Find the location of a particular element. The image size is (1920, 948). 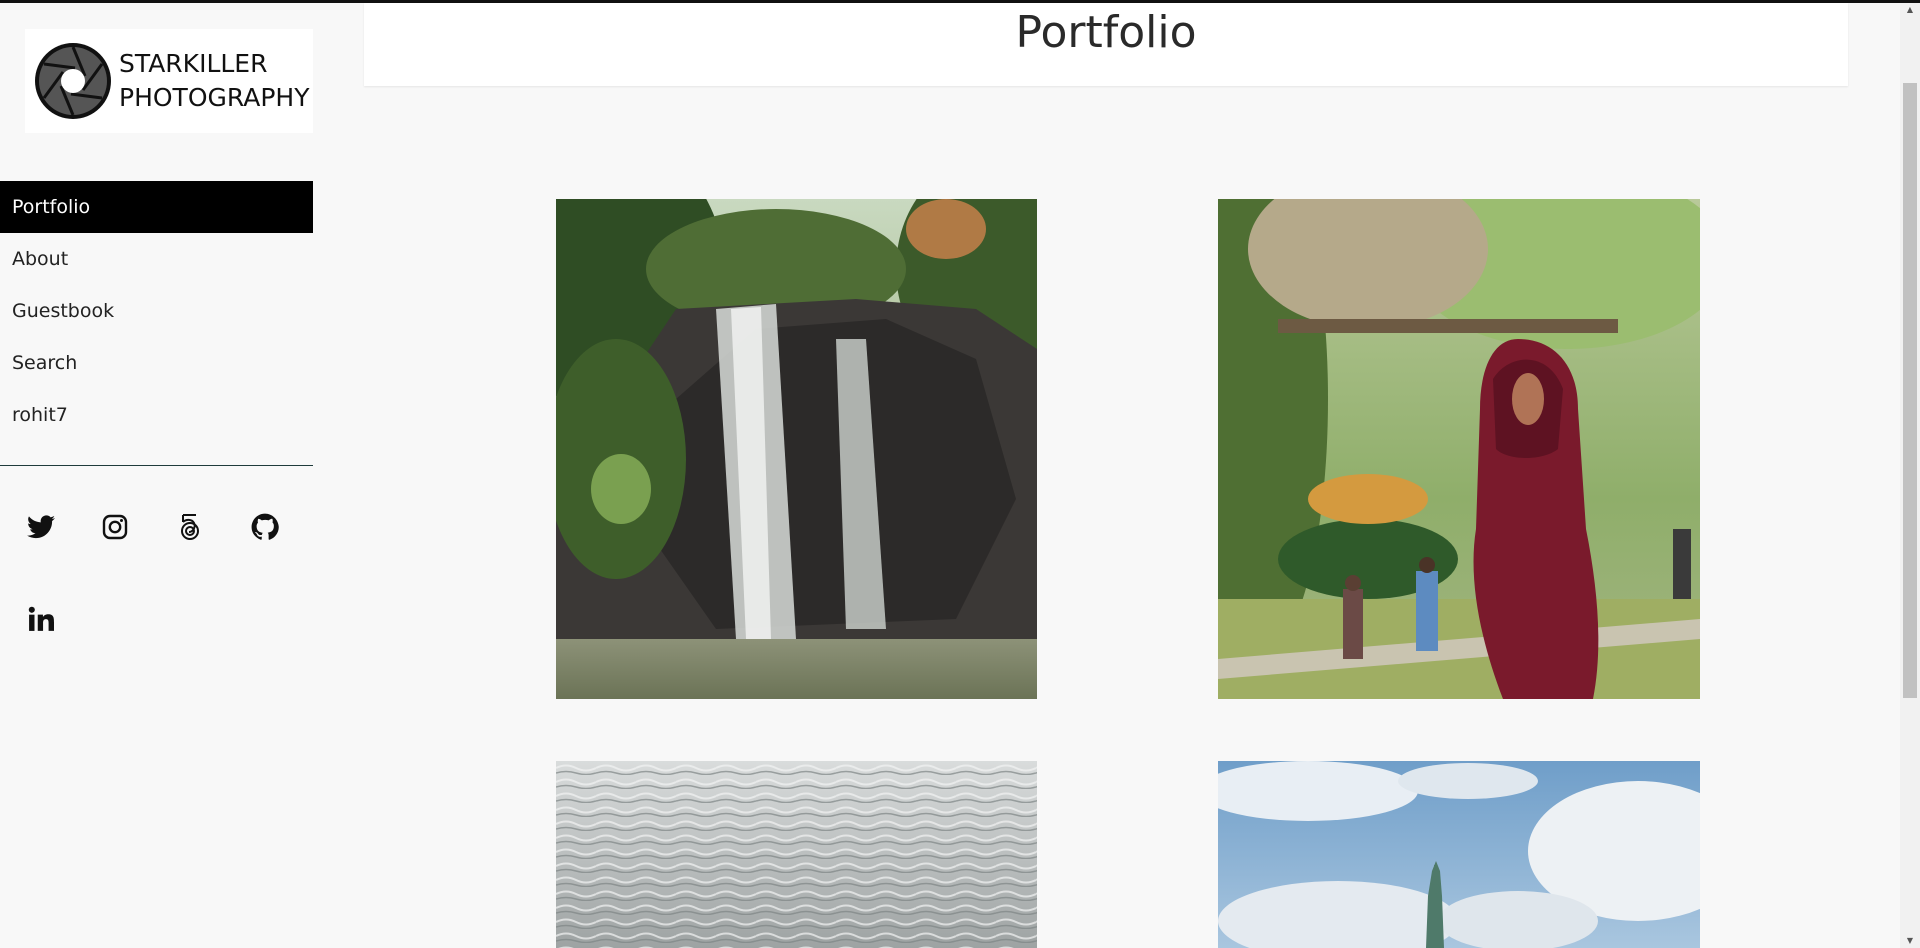

water-image is located at coordinates (796, 854).